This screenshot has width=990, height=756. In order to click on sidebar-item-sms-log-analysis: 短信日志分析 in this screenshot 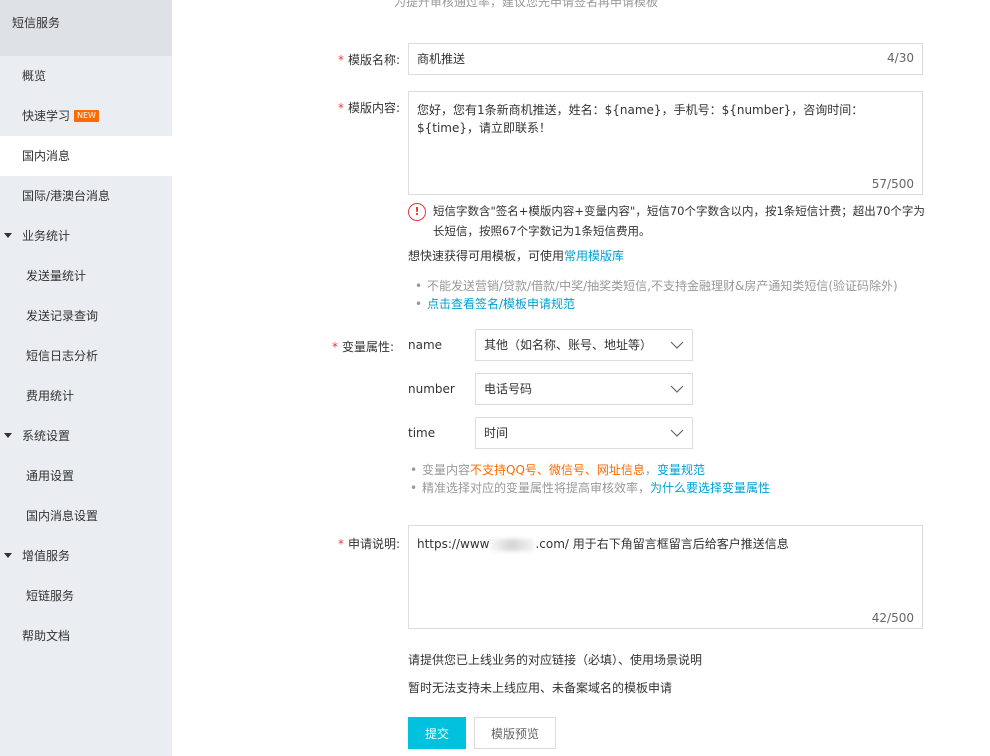, I will do `click(86, 356)`.